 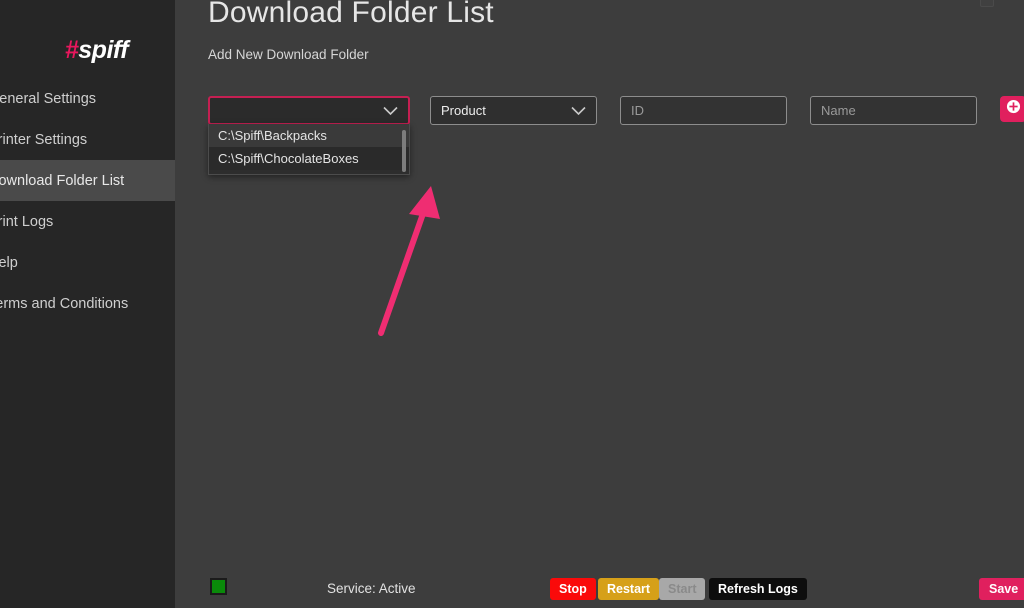 I want to click on add-folder-form: Product ID Name, so click(x=616, y=111).